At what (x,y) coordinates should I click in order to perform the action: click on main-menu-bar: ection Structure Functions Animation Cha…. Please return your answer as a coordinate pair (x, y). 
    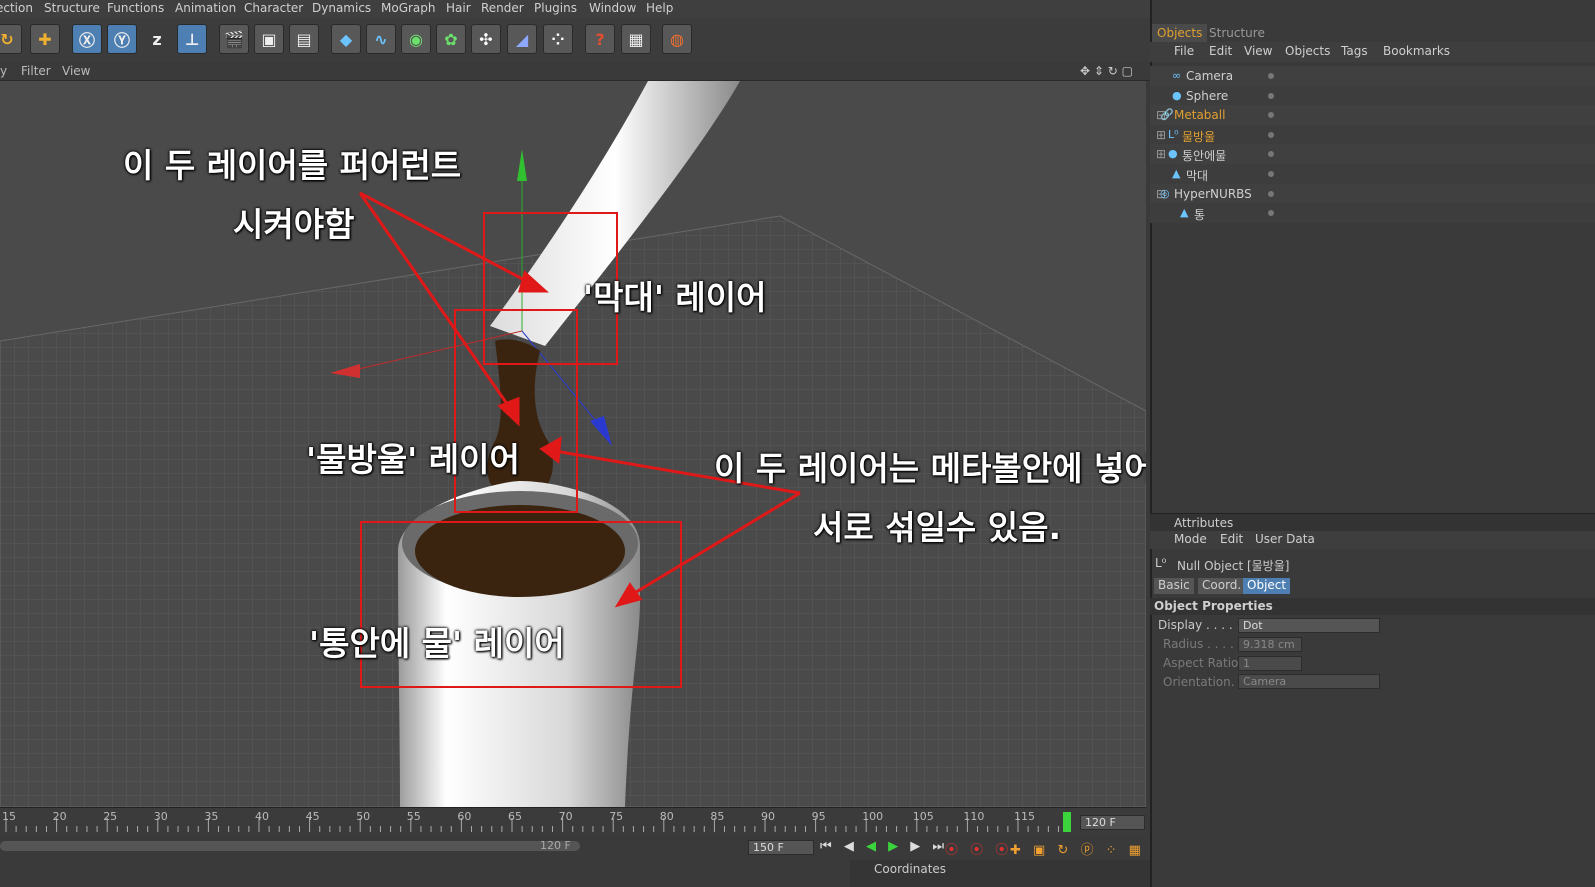
    Looking at the image, I should click on (575, 9).